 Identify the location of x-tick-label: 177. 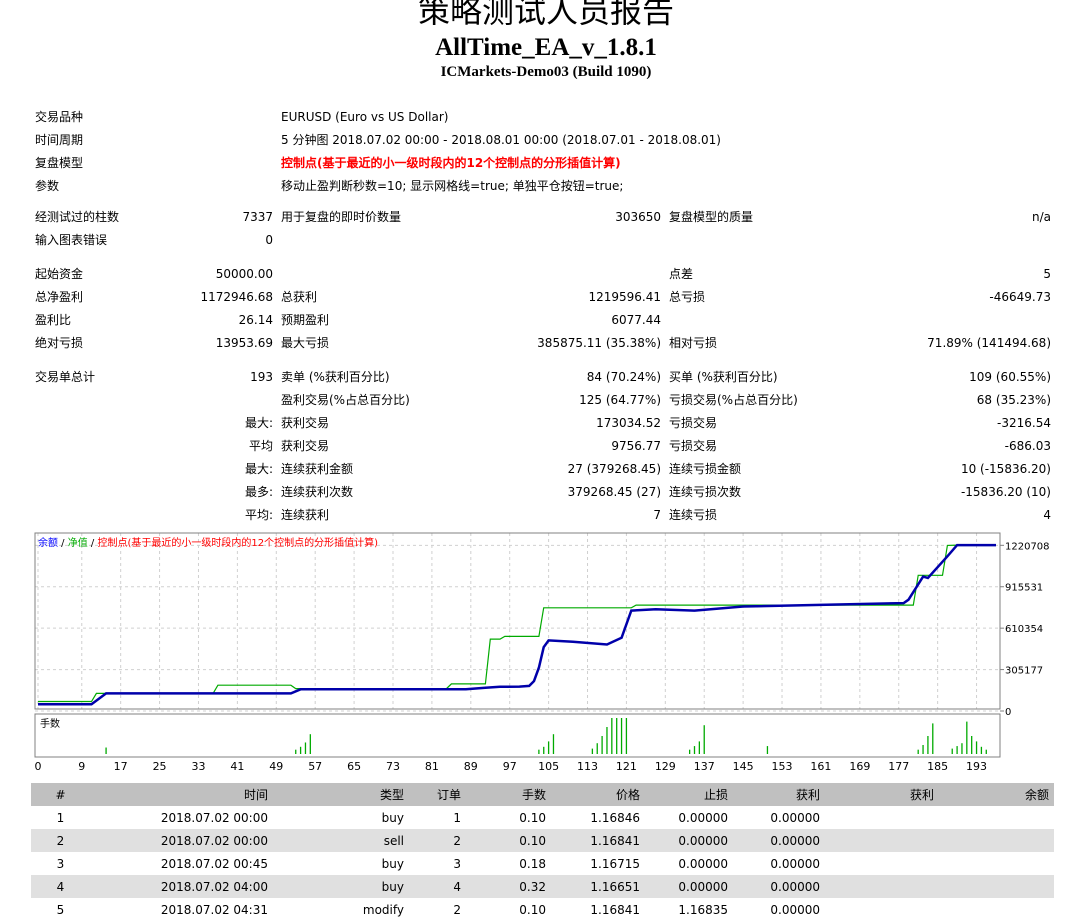
(898, 766).